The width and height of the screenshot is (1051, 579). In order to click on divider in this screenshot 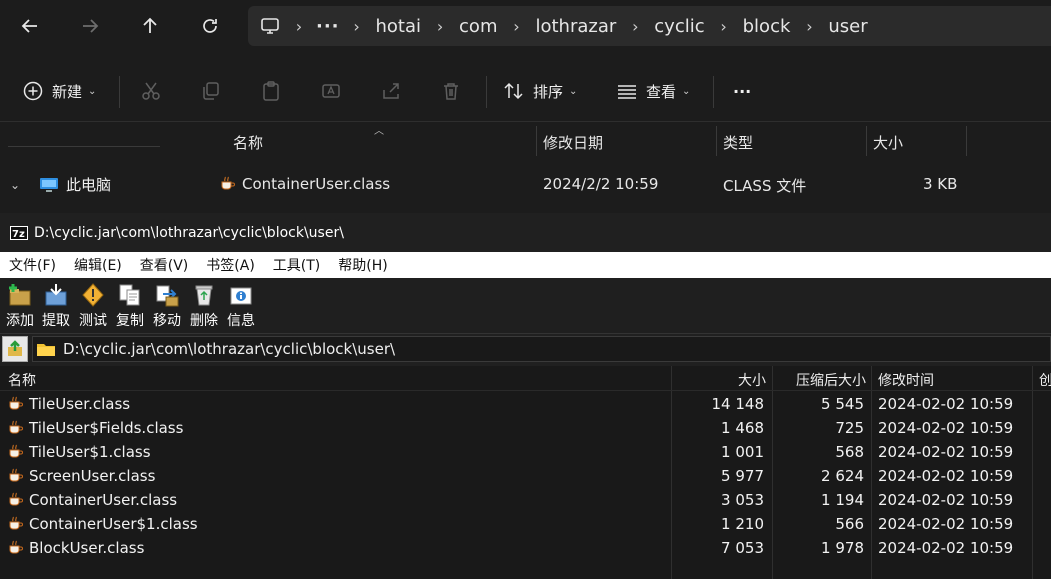, I will do `click(84, 146)`.